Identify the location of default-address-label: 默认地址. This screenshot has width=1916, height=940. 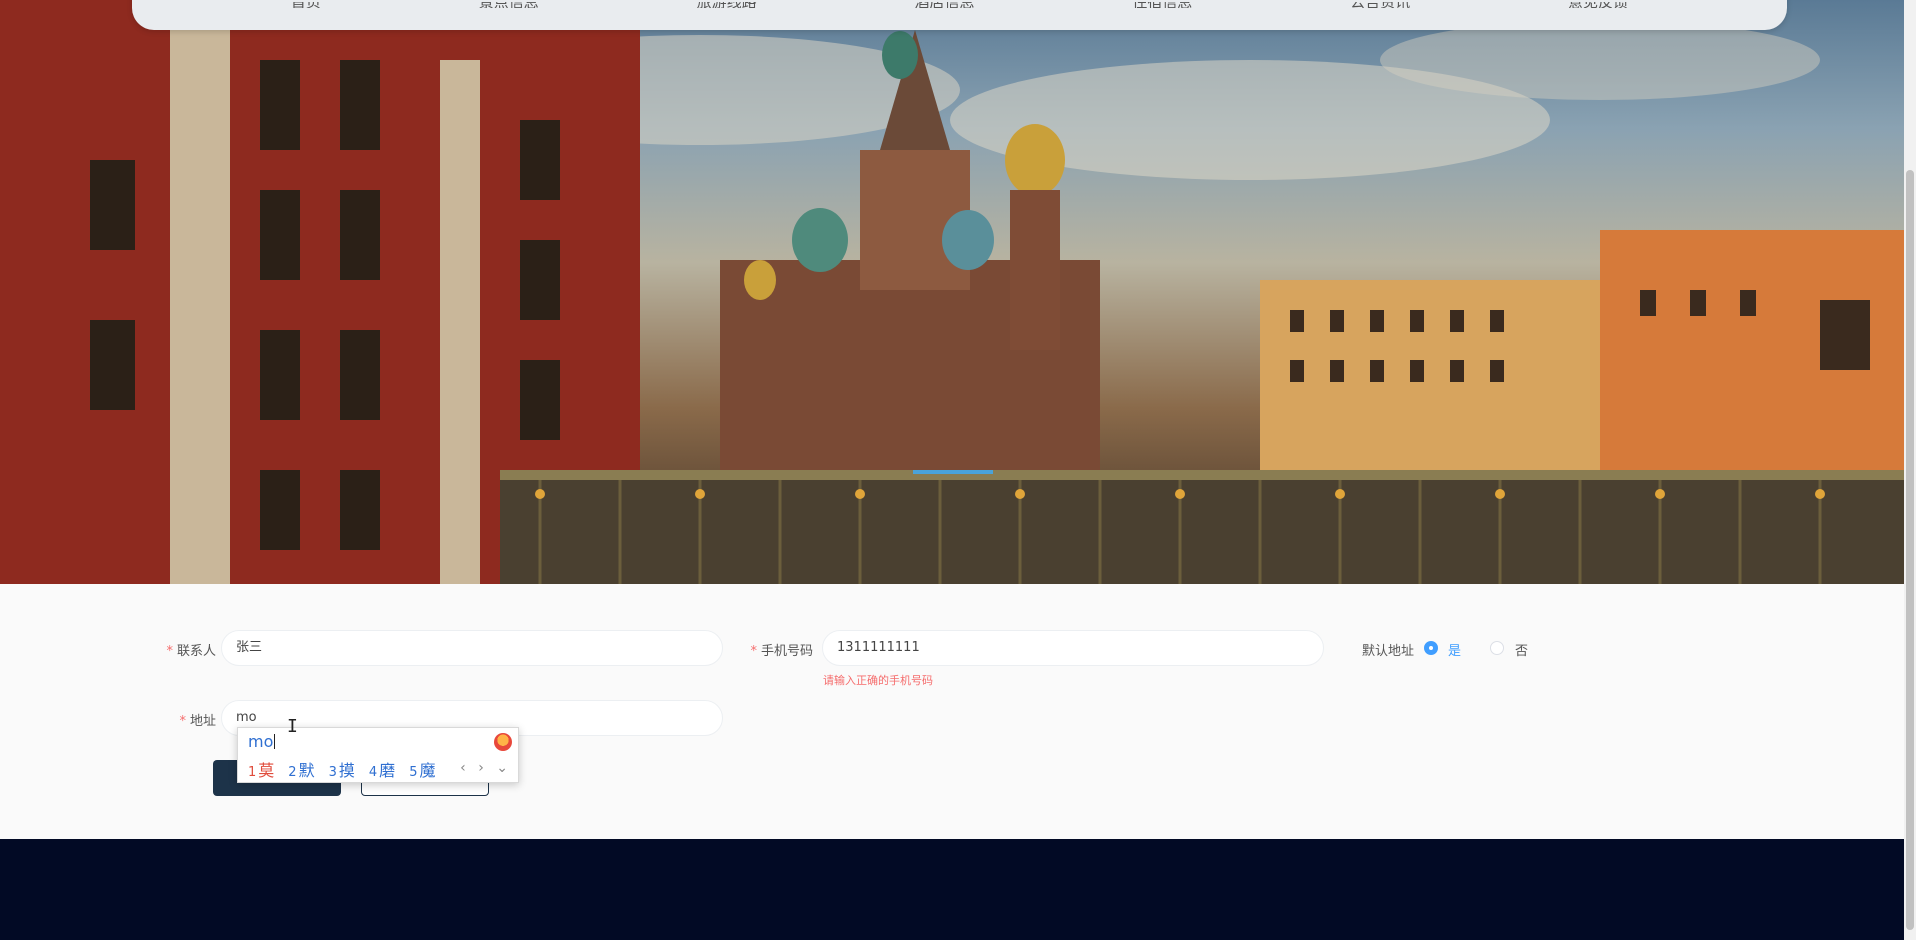
(1387, 651).